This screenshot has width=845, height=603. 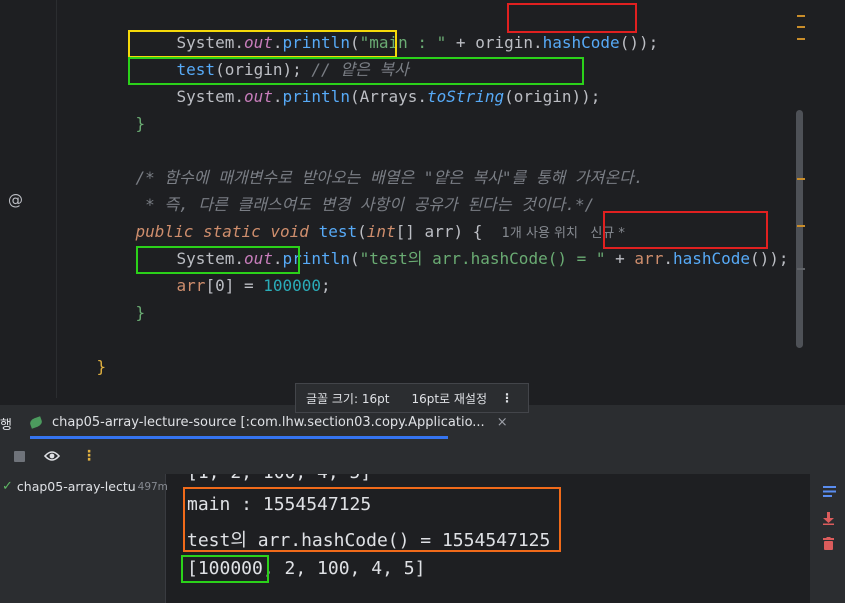 I want to click on stop-icon, so click(x=19, y=458).